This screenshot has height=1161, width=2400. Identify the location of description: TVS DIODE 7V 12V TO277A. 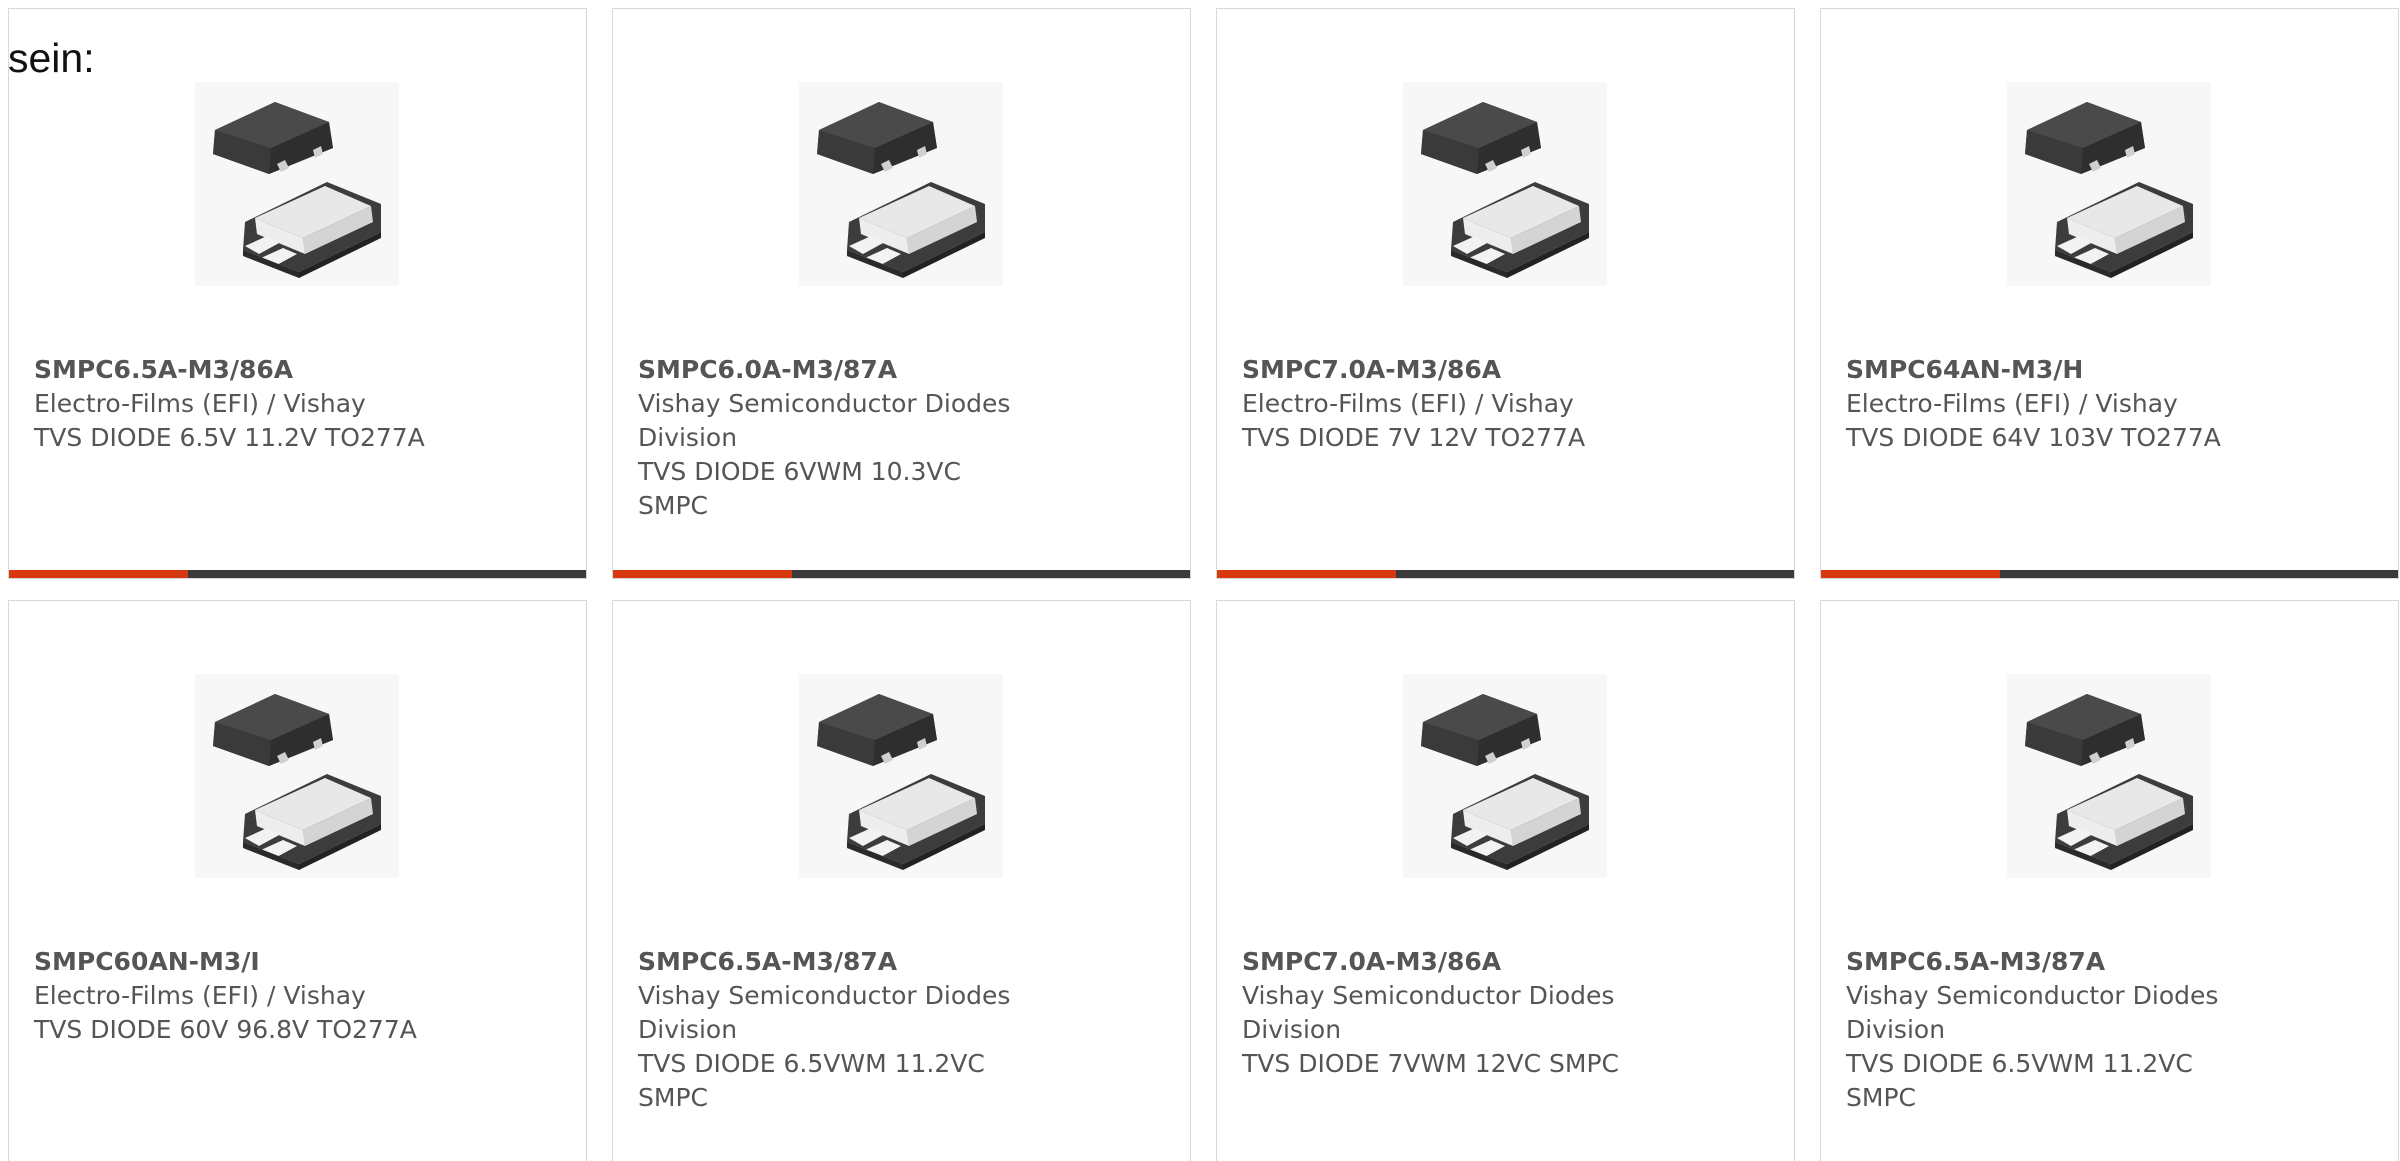
(1414, 437).